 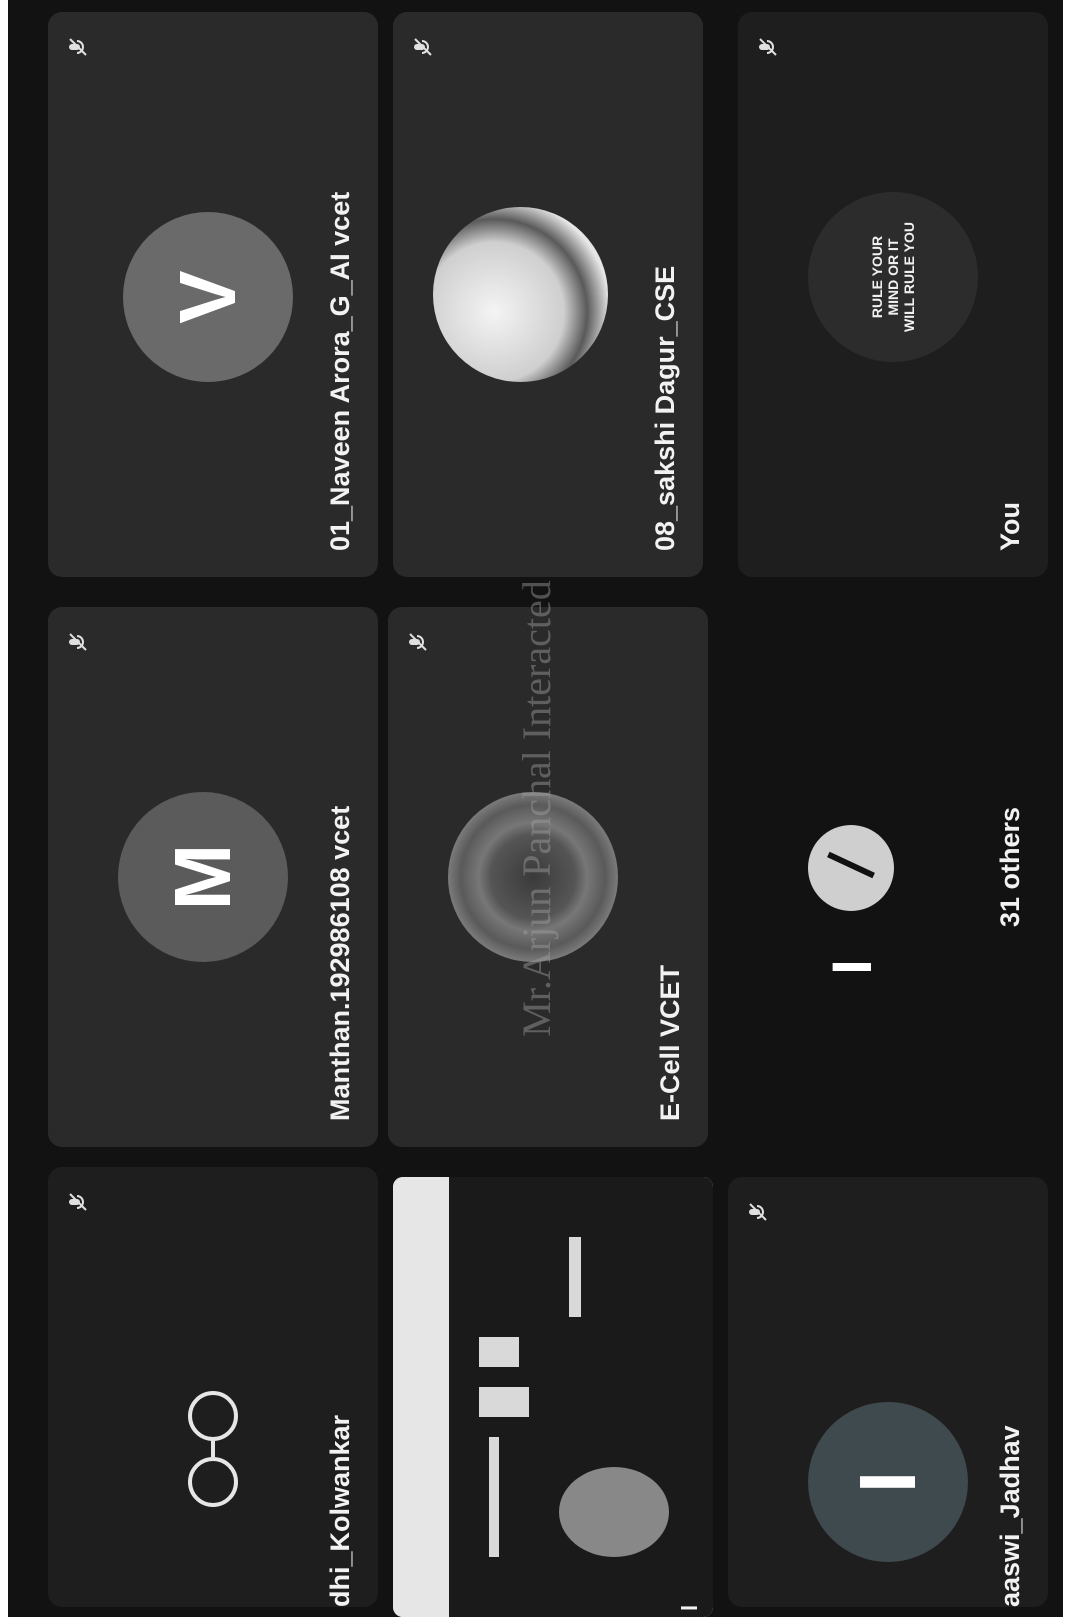 What do you see at coordinates (208, 297) in the screenshot?
I see `avatar: V` at bounding box center [208, 297].